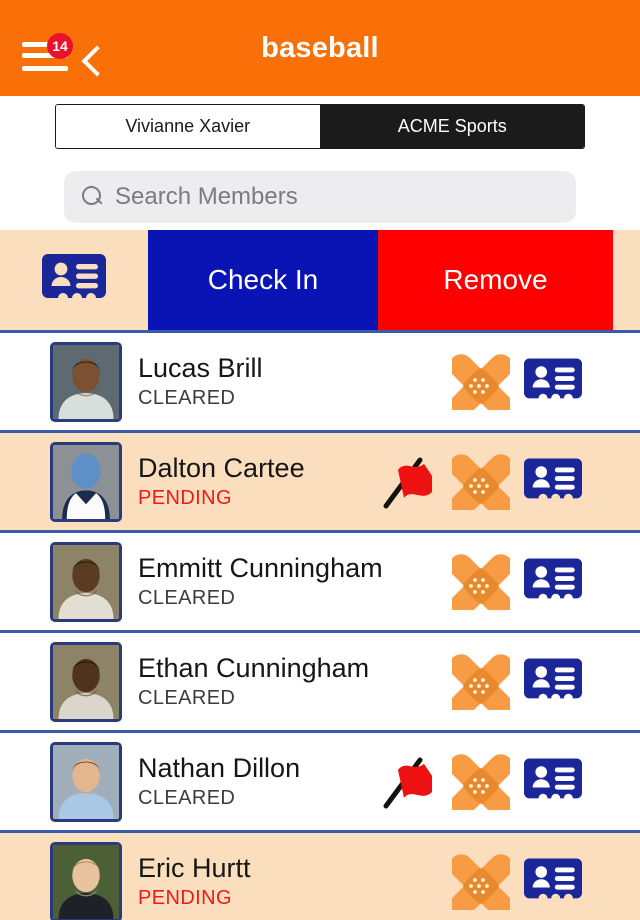 The image size is (640, 920). Describe the element at coordinates (91, 60) in the screenshot. I see `back-chevron-icon` at that location.